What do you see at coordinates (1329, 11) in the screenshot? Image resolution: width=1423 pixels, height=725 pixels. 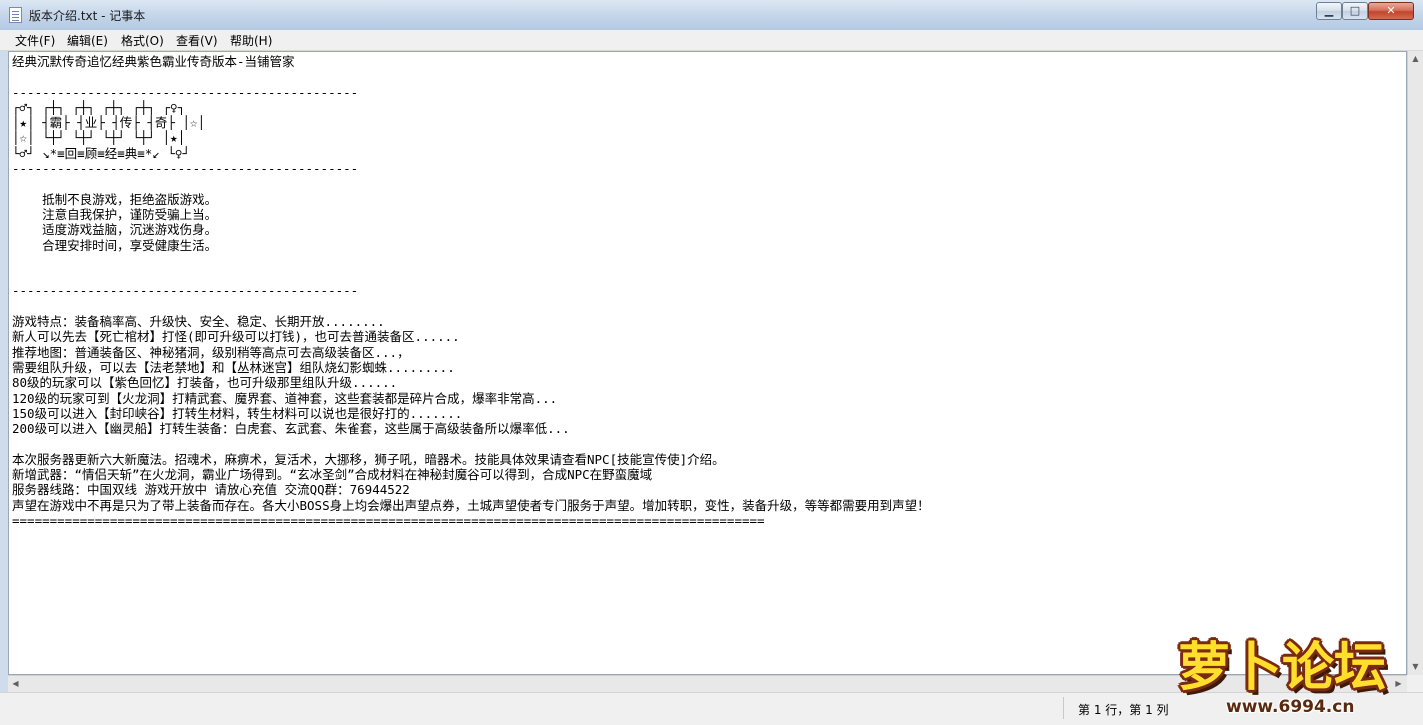 I see `minimize-button: ▁` at bounding box center [1329, 11].